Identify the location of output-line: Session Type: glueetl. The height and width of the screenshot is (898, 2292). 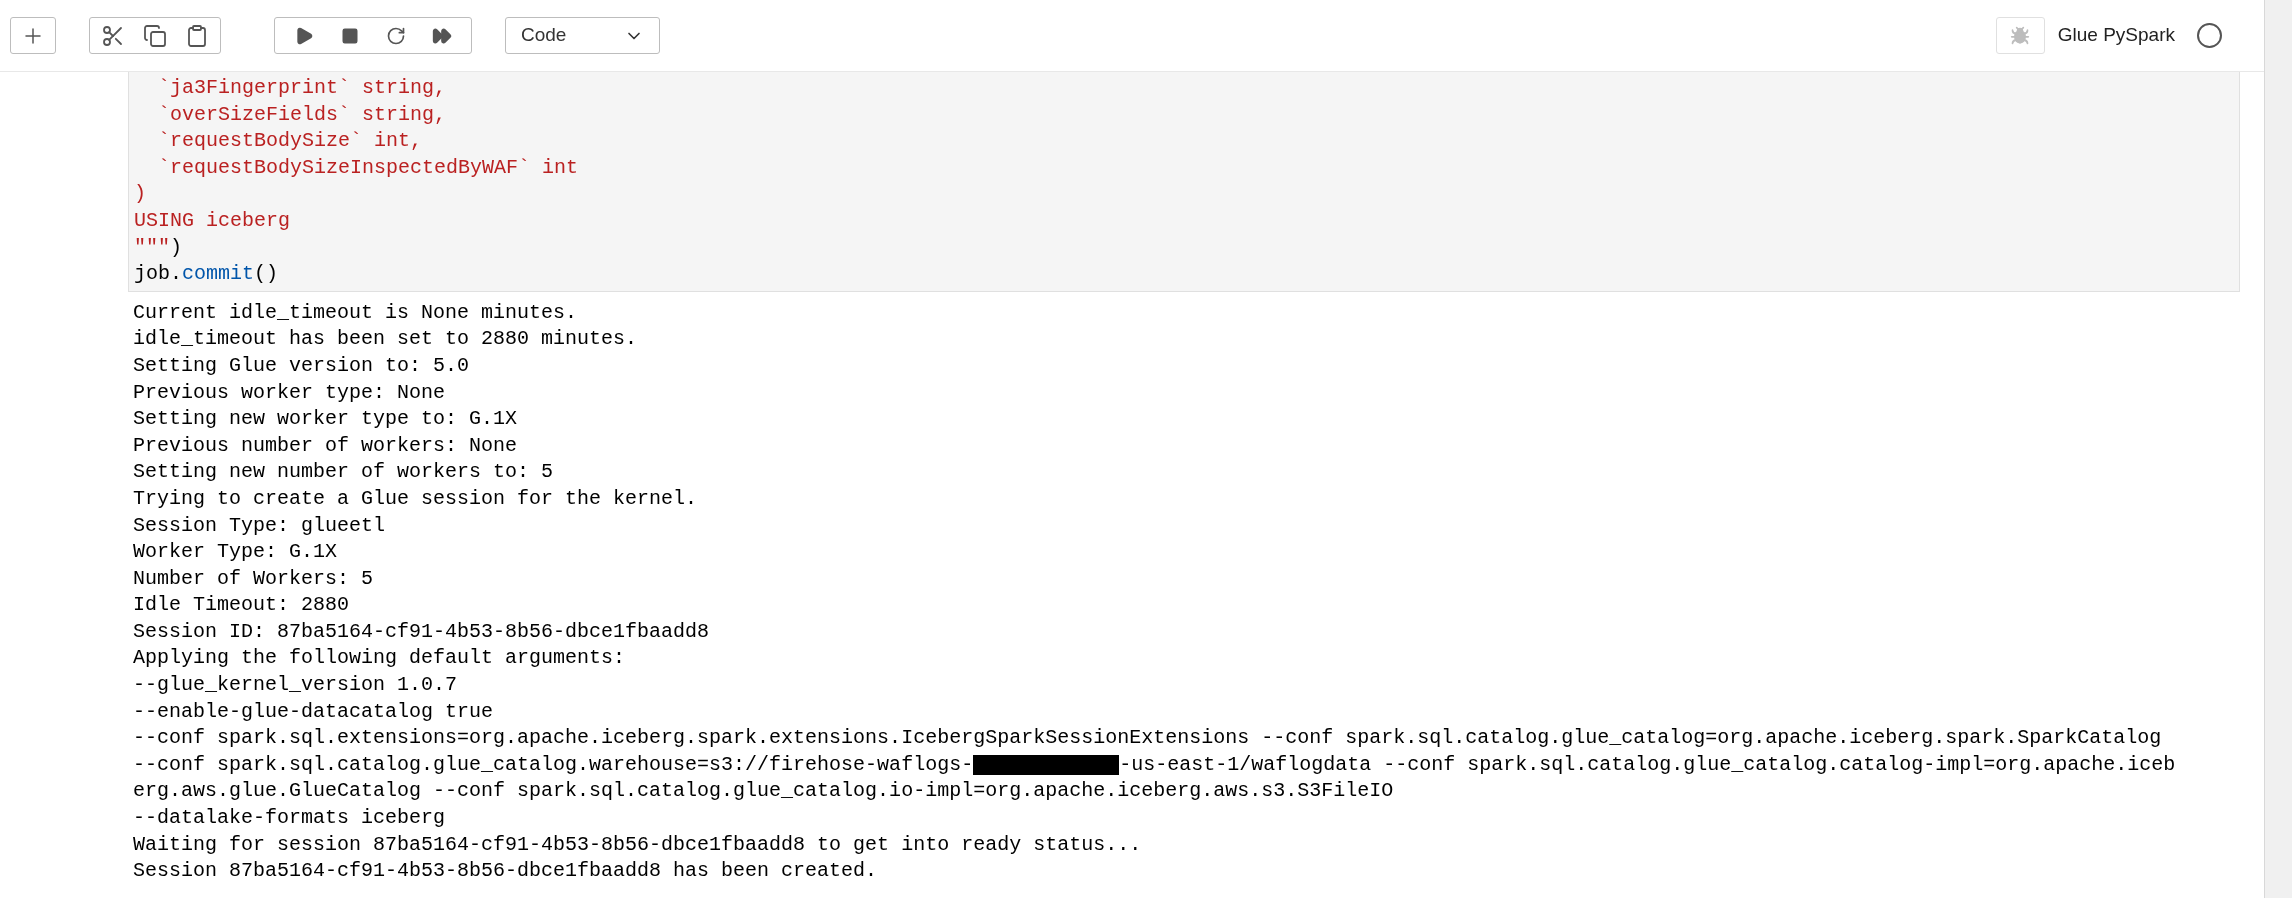
(260, 525).